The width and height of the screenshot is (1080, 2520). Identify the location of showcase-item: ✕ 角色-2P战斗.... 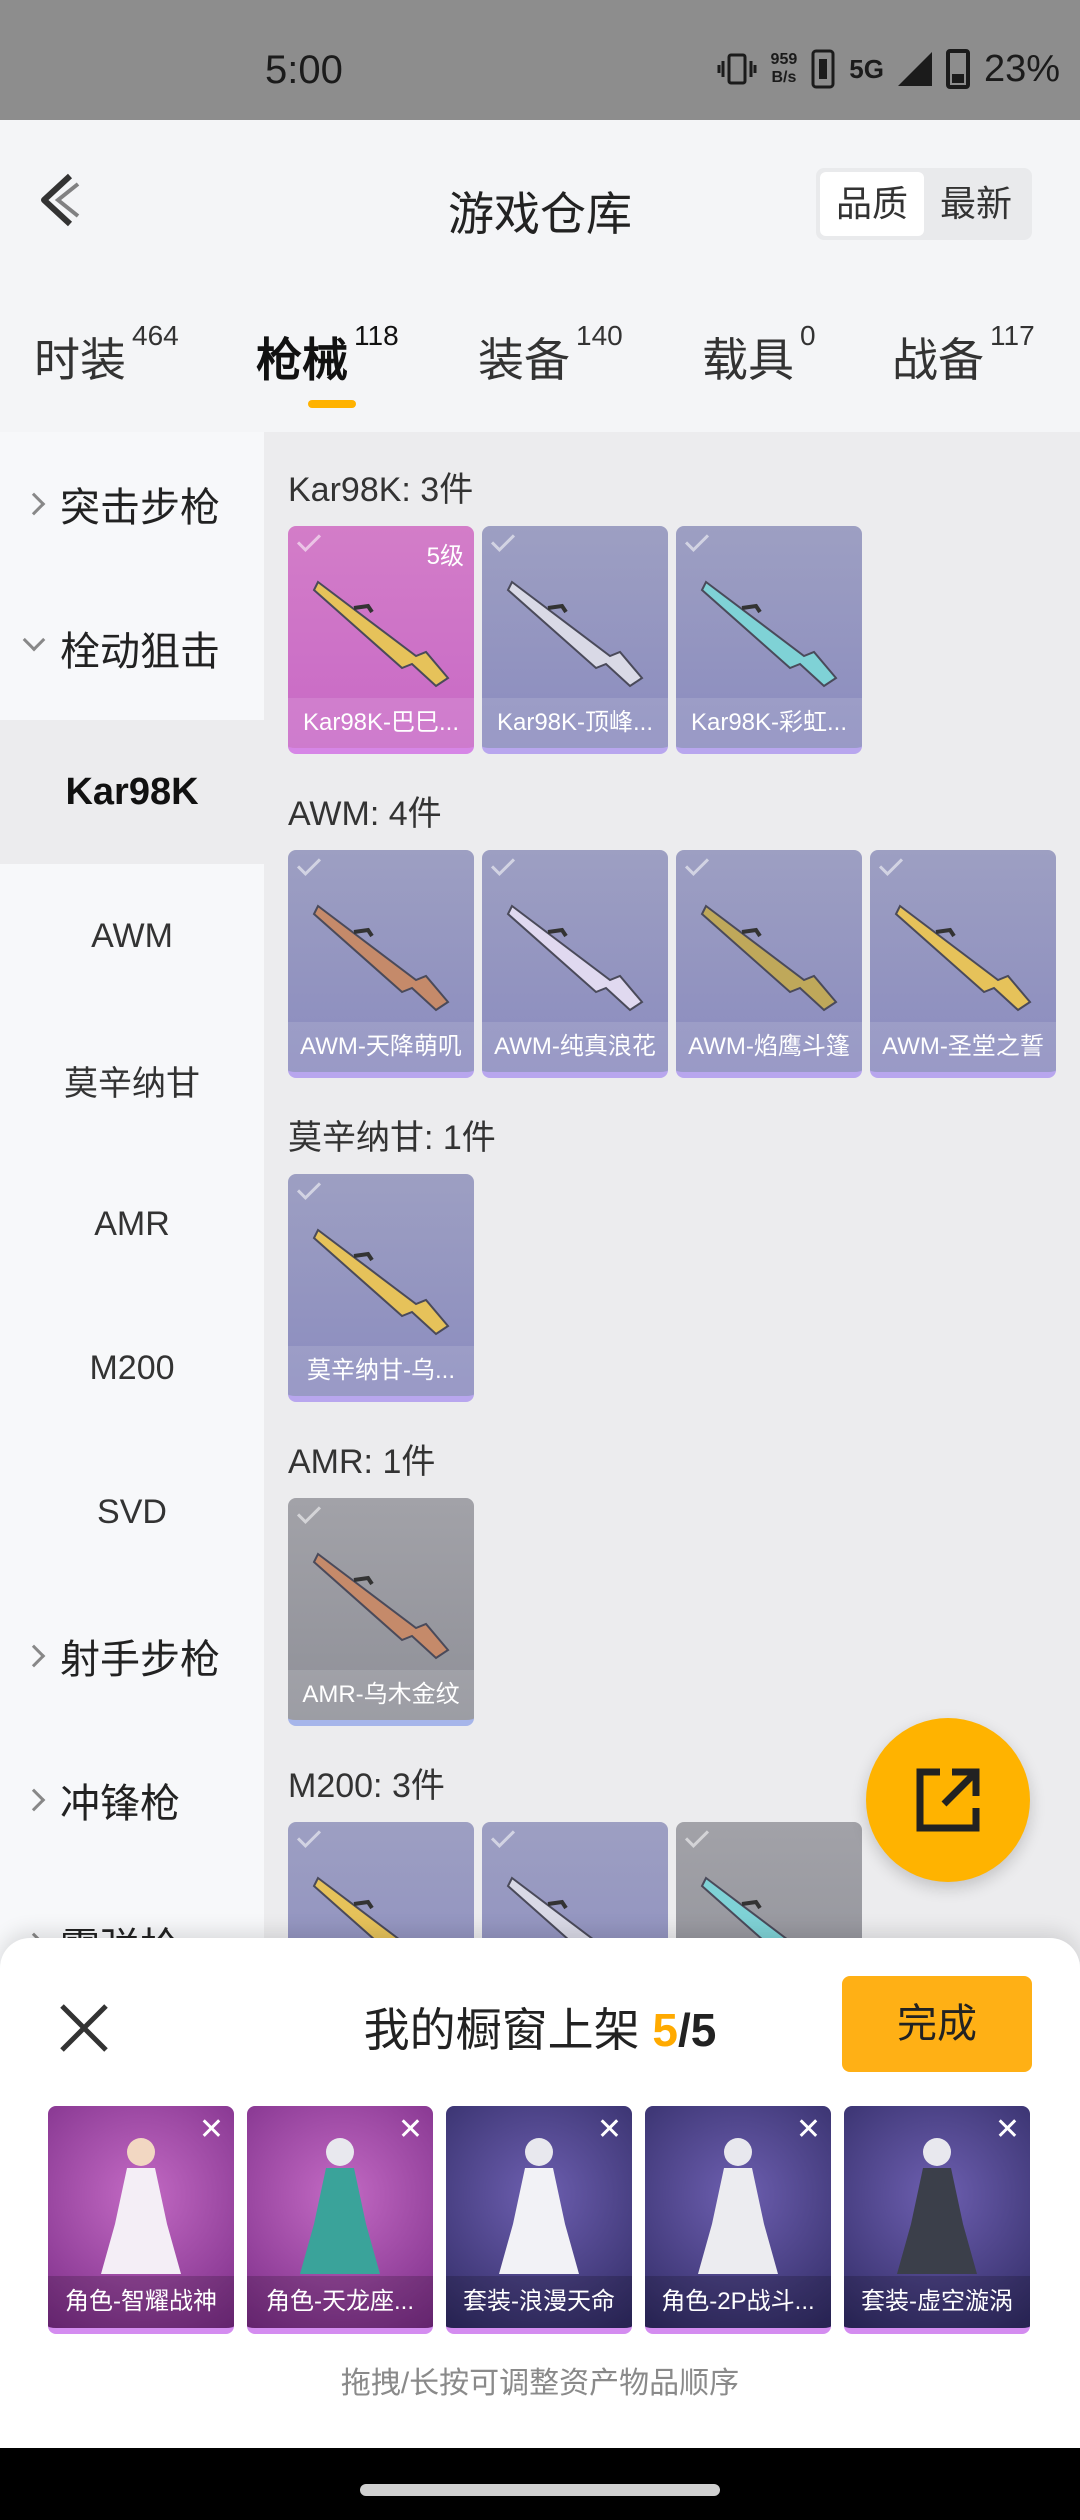
(738, 2220).